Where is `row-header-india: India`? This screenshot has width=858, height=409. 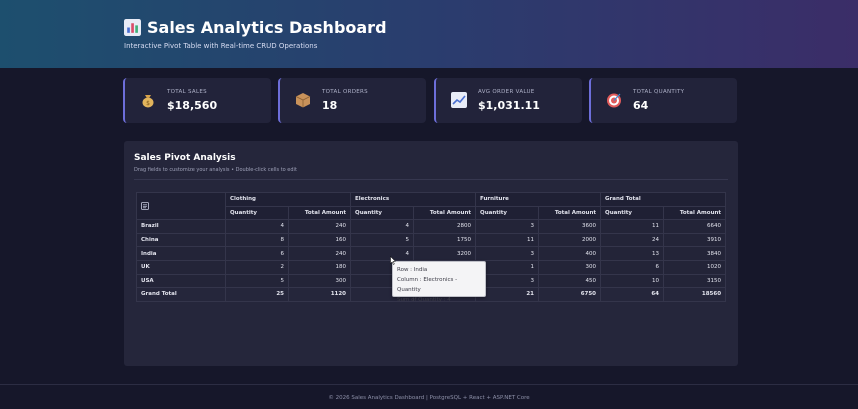
row-header-india: India is located at coordinates (181, 253).